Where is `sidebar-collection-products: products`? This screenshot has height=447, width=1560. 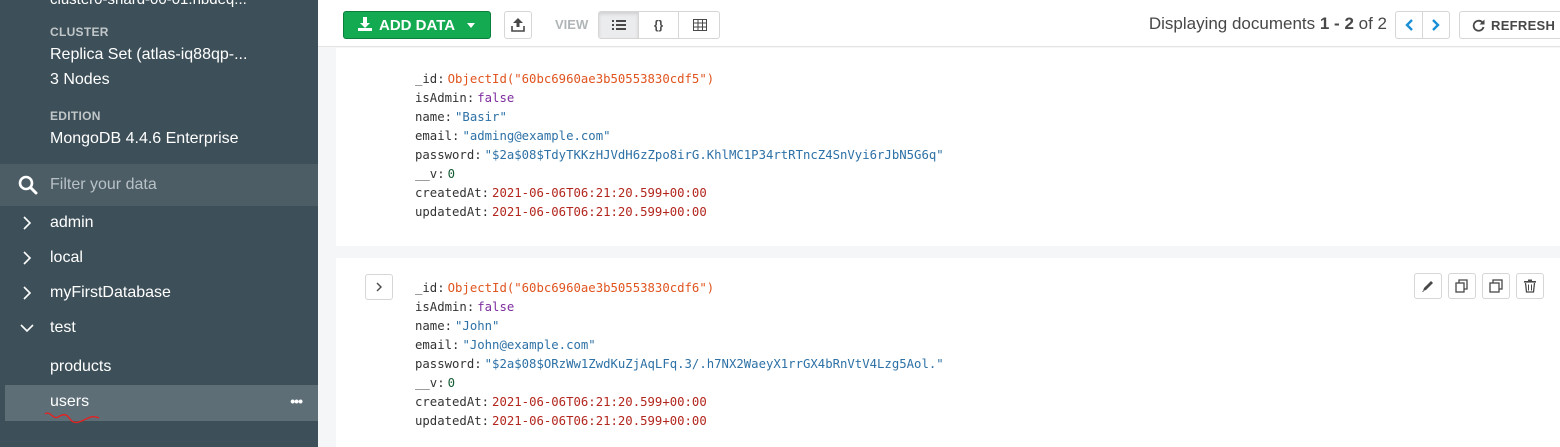 sidebar-collection-products: products is located at coordinates (159, 368).